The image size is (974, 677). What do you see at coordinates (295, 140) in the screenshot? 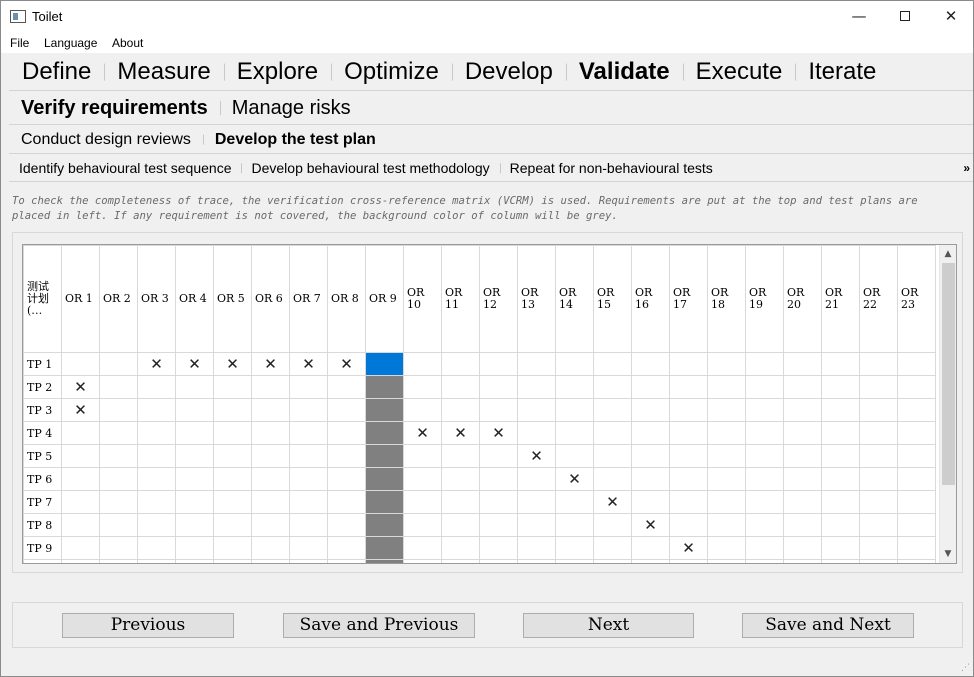
I see `tab-develop-the-test-plan: Develop the test plan` at bounding box center [295, 140].